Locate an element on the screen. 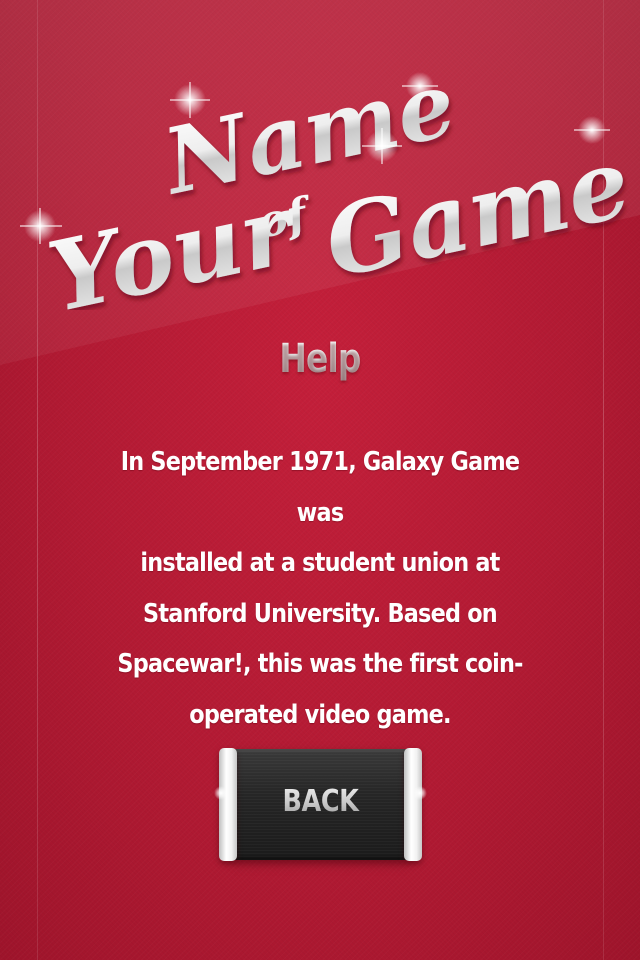  back-button: BACK is located at coordinates (320, 804).